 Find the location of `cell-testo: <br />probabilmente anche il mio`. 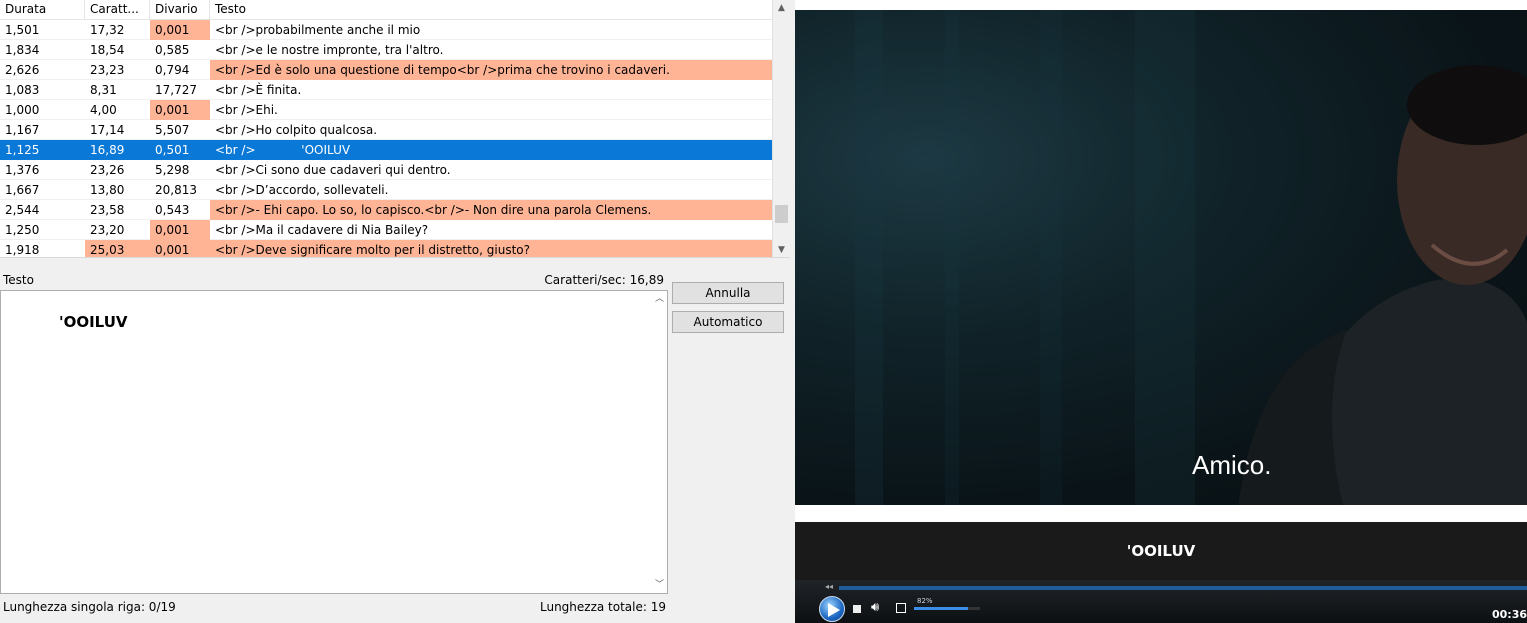

cell-testo: <br />probabilmente anche il mio is located at coordinates (318, 30).